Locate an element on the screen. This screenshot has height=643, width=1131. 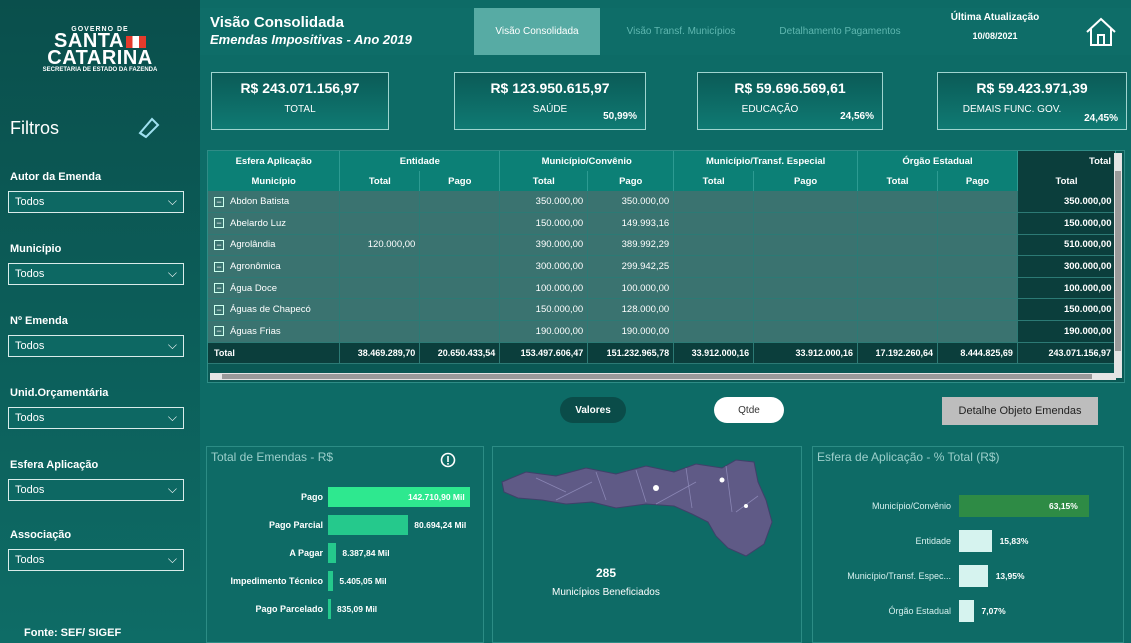
value-cell: 150.000,00 is located at coordinates (1066, 223).